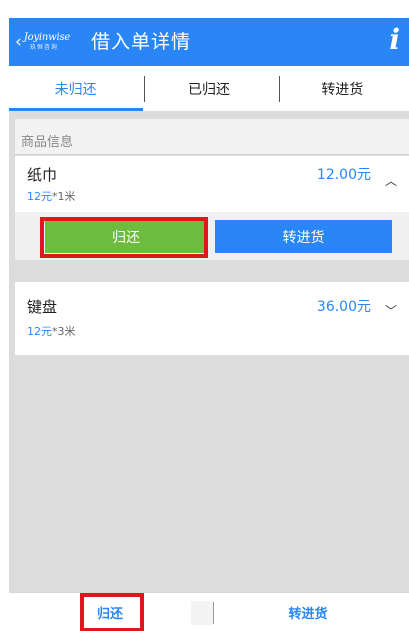  Describe the element at coordinates (212, 318) in the screenshot. I see `list-item: 键盘 12元*3米 36.00元 ﹀` at that location.